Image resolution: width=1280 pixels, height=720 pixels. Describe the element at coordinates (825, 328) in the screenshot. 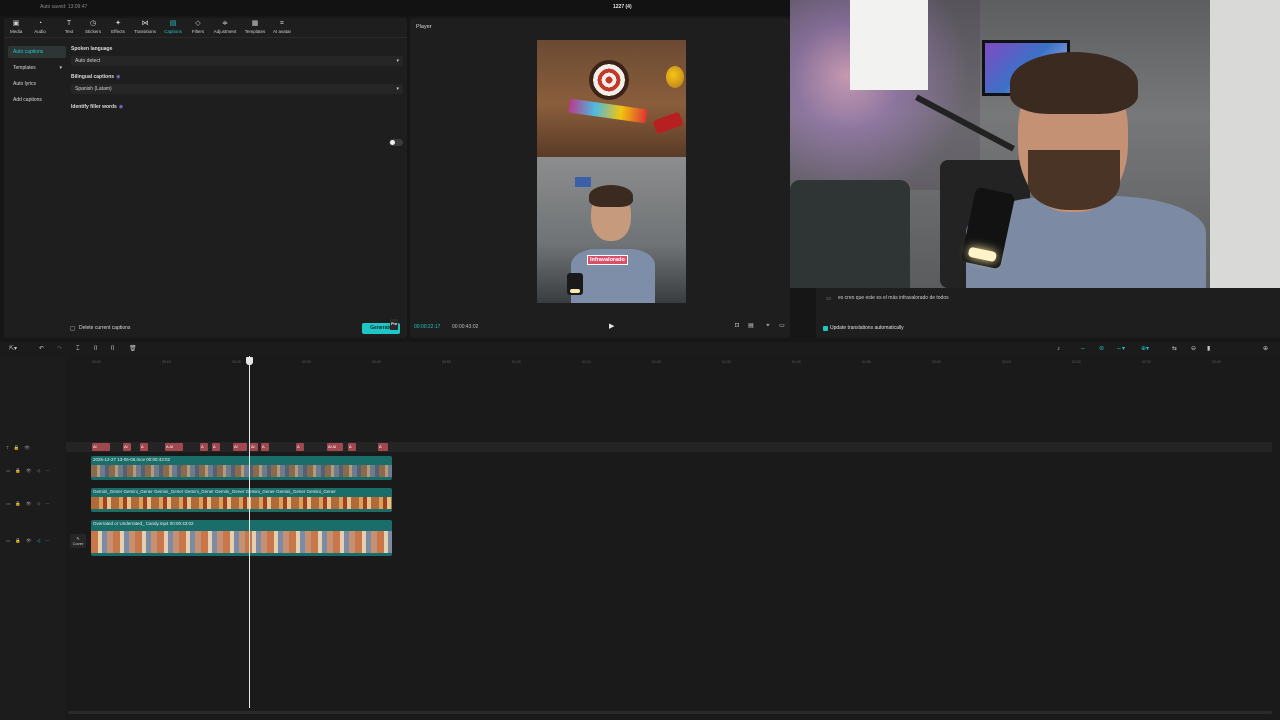

I see `auto-update-checkbox` at that location.